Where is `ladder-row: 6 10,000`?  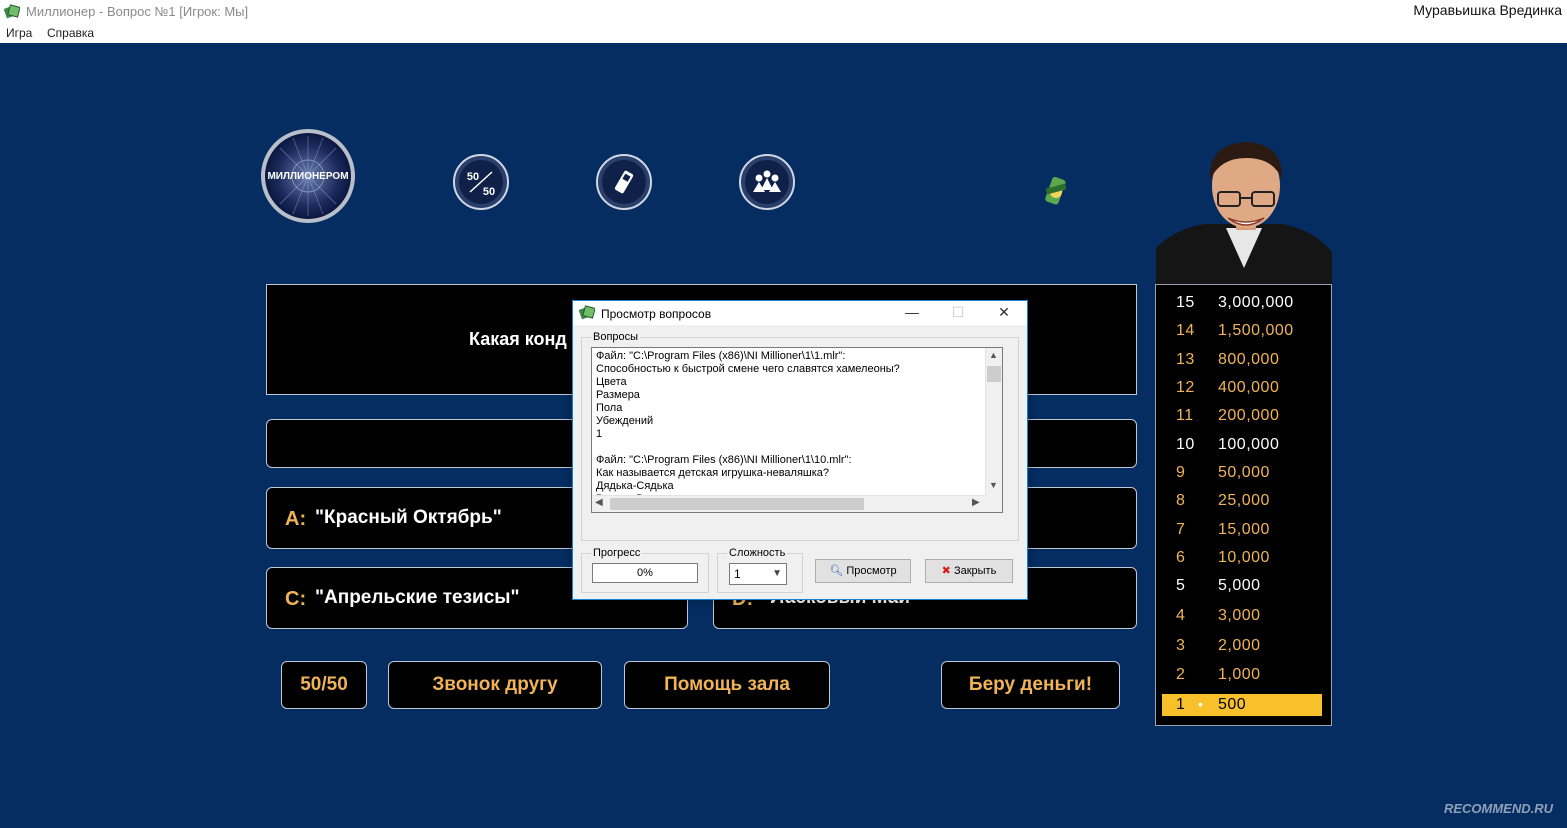
ladder-row: 6 10,000 is located at coordinates (1242, 558).